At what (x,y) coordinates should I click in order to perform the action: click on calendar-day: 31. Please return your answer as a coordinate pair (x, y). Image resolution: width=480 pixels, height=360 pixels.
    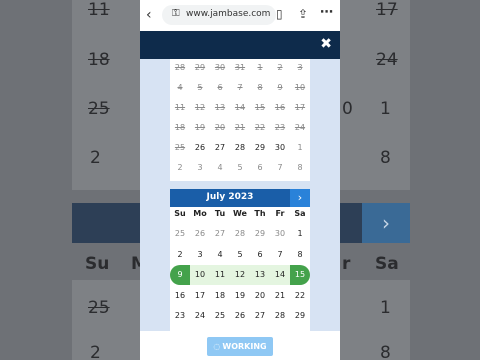
    Looking at the image, I should click on (240, 67).